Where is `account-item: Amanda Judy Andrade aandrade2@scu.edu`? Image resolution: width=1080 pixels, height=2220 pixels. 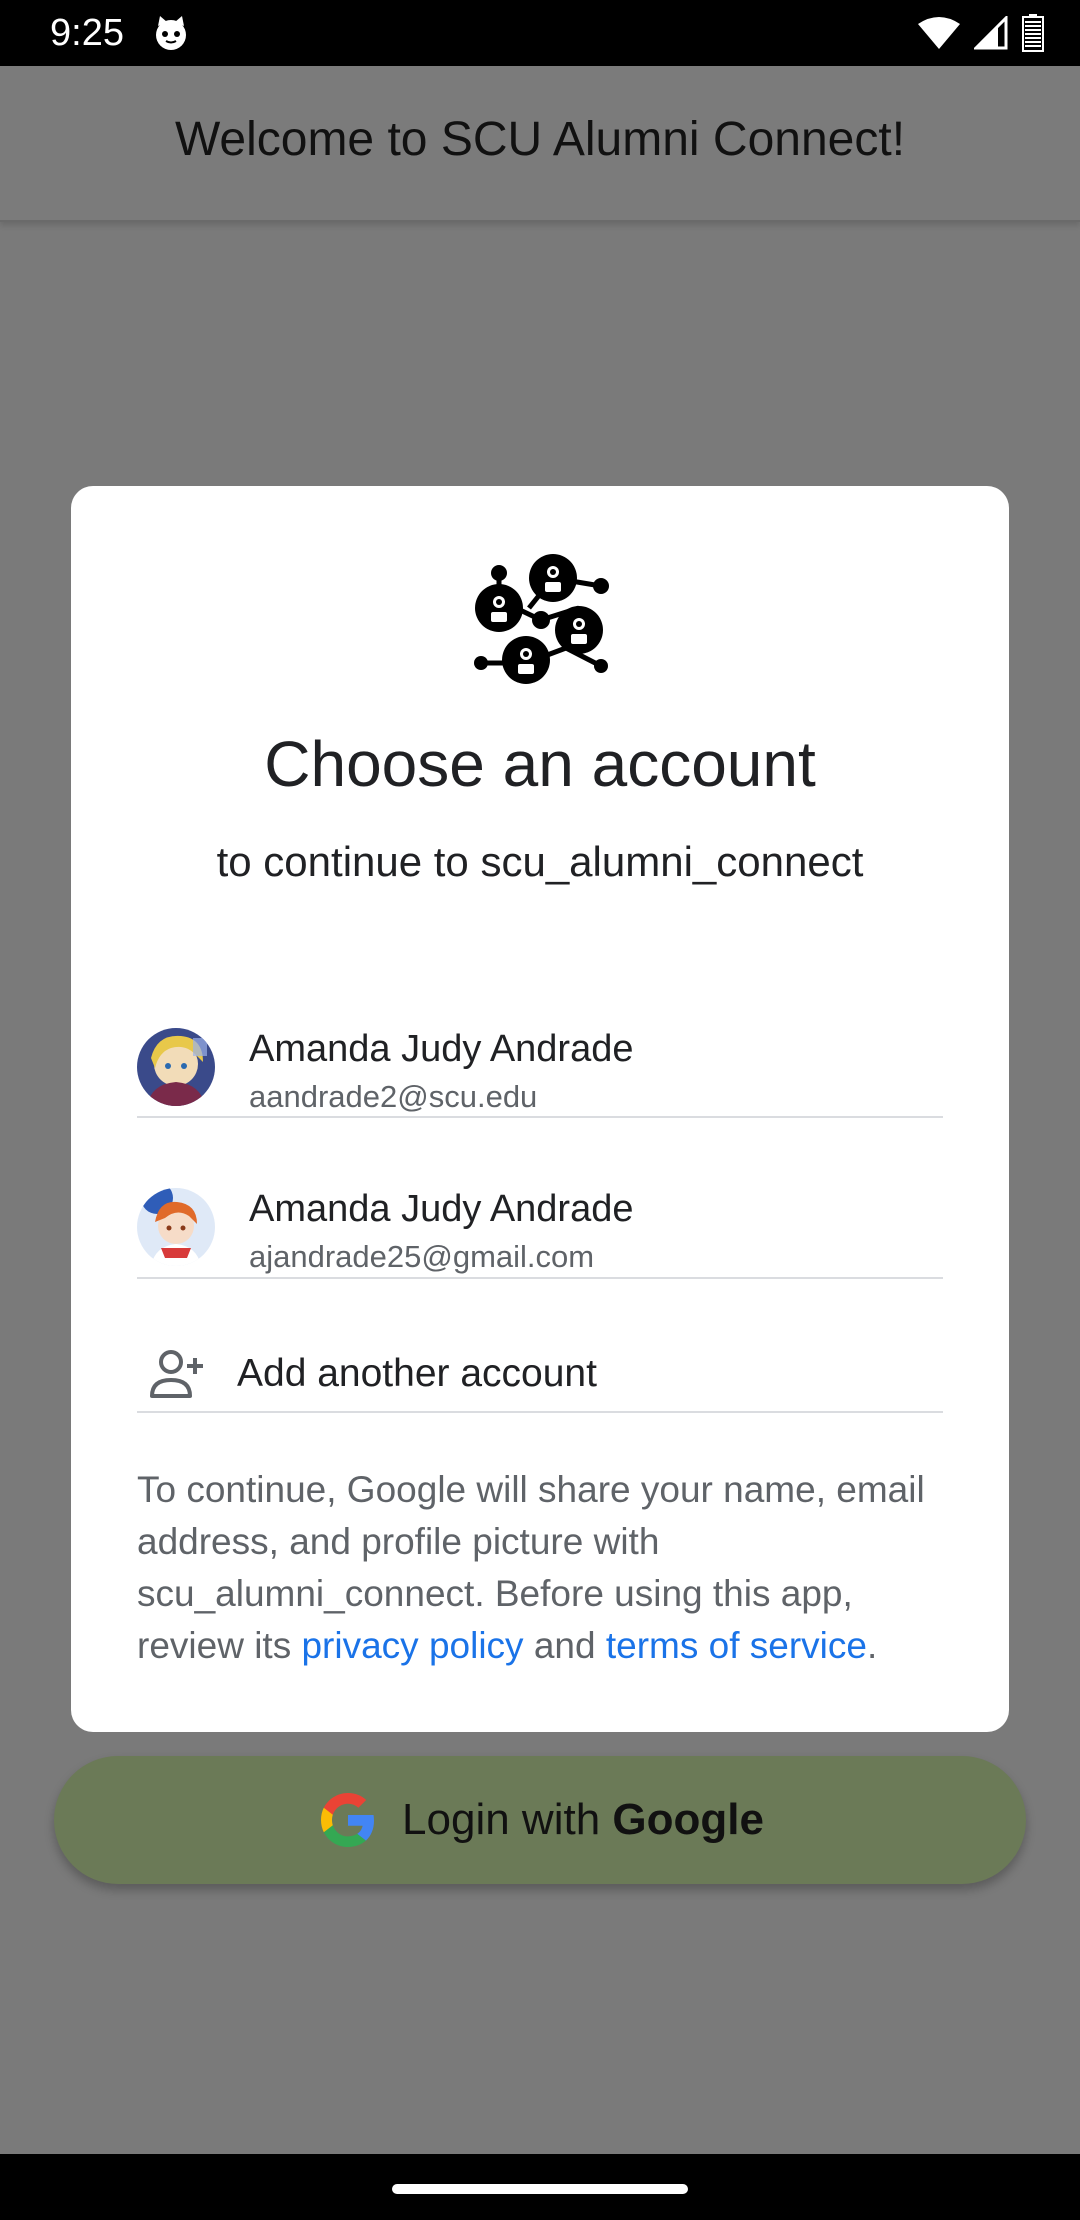
account-item: Amanda Judy Andrade aandrade2@scu.edu is located at coordinates (540, 1068).